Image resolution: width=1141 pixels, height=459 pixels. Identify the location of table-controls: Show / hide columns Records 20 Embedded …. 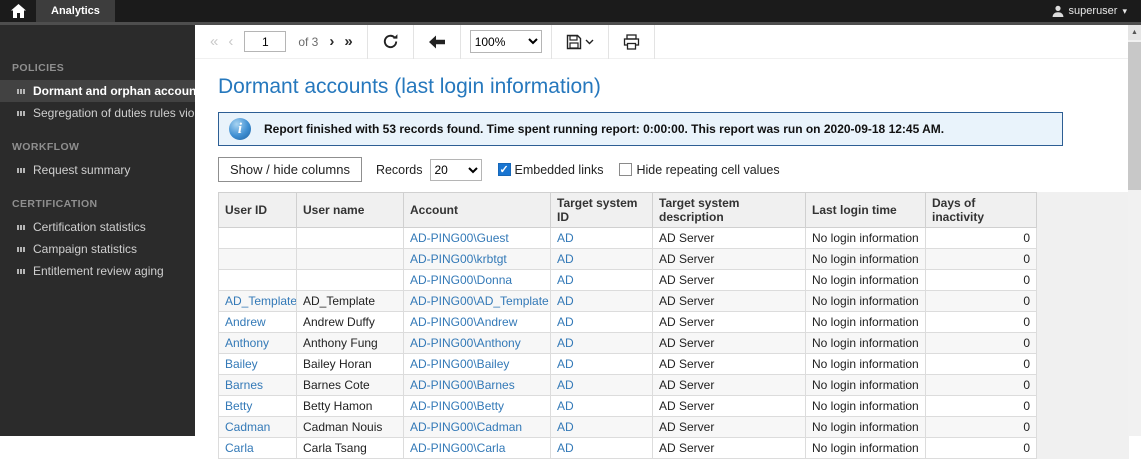
(673, 169).